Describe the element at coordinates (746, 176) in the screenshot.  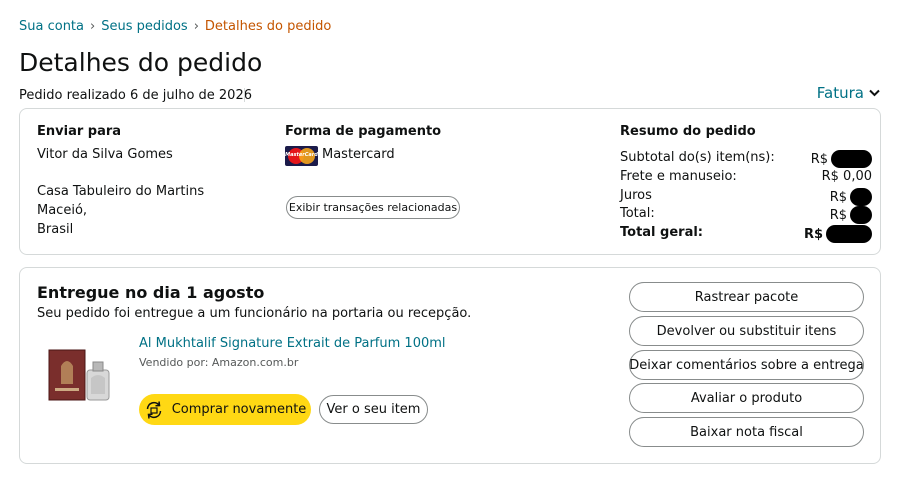
I see `summary-row-shipping: Frete e manuseio: R$ 0,00` at that location.